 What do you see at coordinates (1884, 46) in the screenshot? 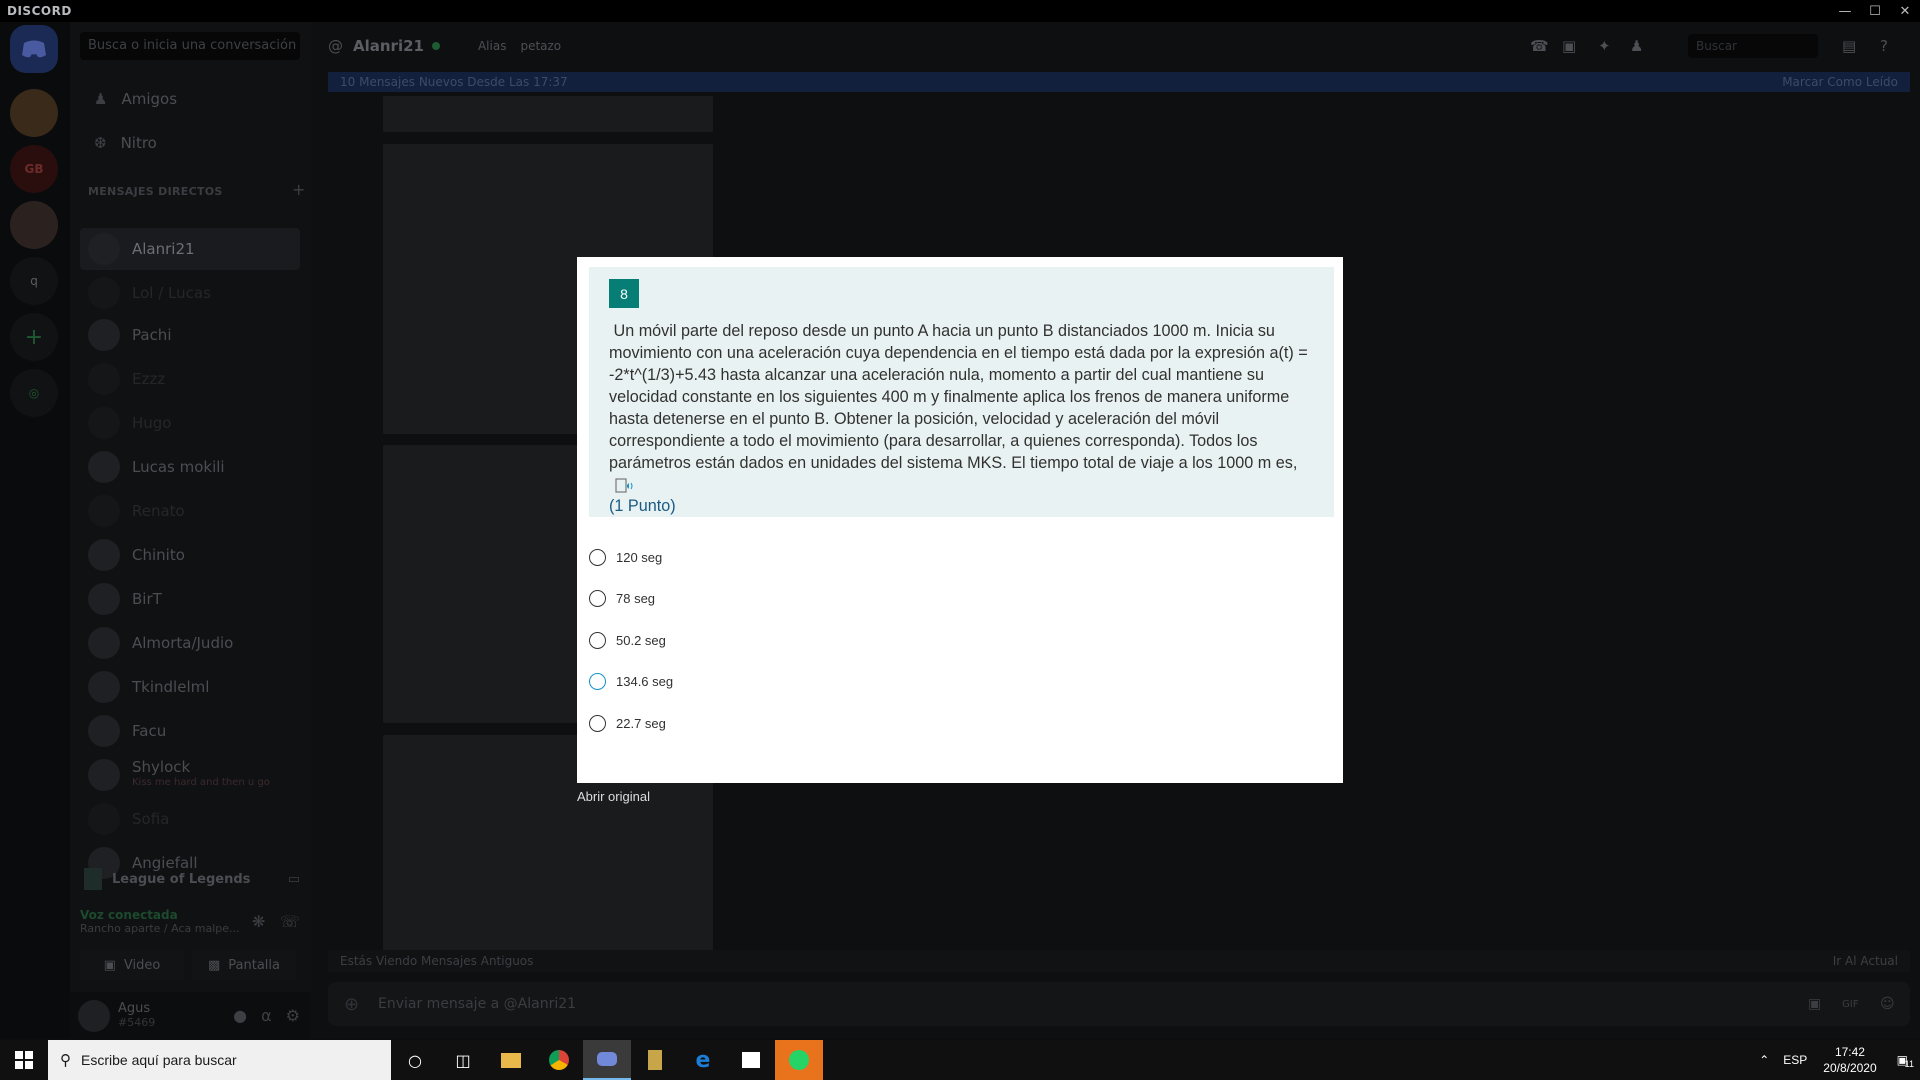
I see `help-icon: ?` at bounding box center [1884, 46].